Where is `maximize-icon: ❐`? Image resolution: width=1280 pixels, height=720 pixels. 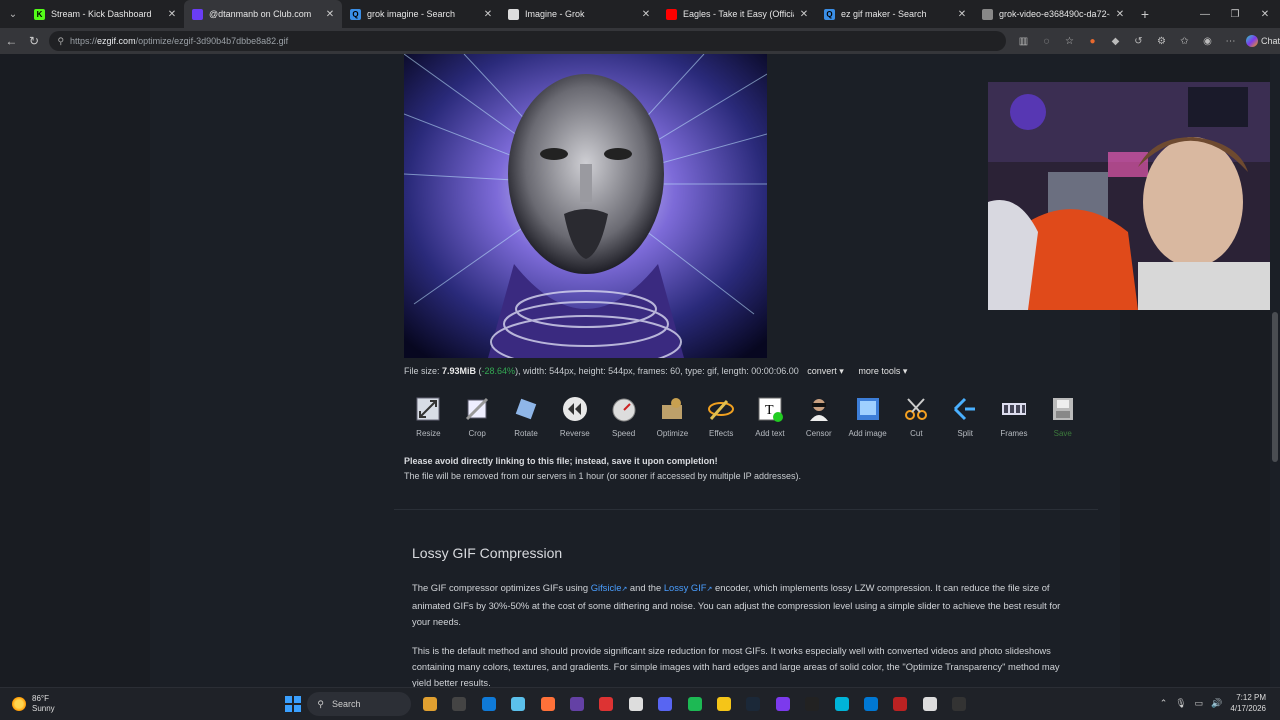
maximize-icon: ❐ is located at coordinates (1235, 14).